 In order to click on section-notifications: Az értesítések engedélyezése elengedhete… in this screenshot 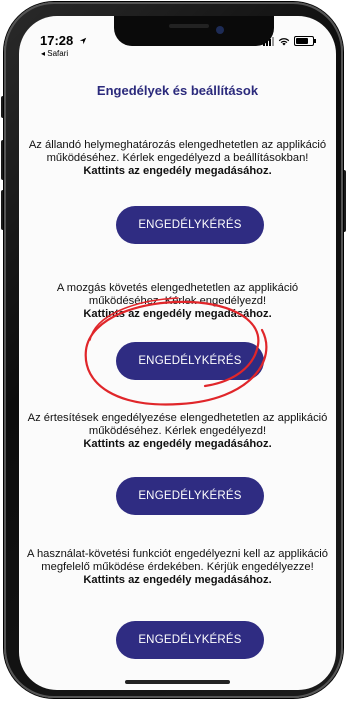, I will do `click(177, 431)`.